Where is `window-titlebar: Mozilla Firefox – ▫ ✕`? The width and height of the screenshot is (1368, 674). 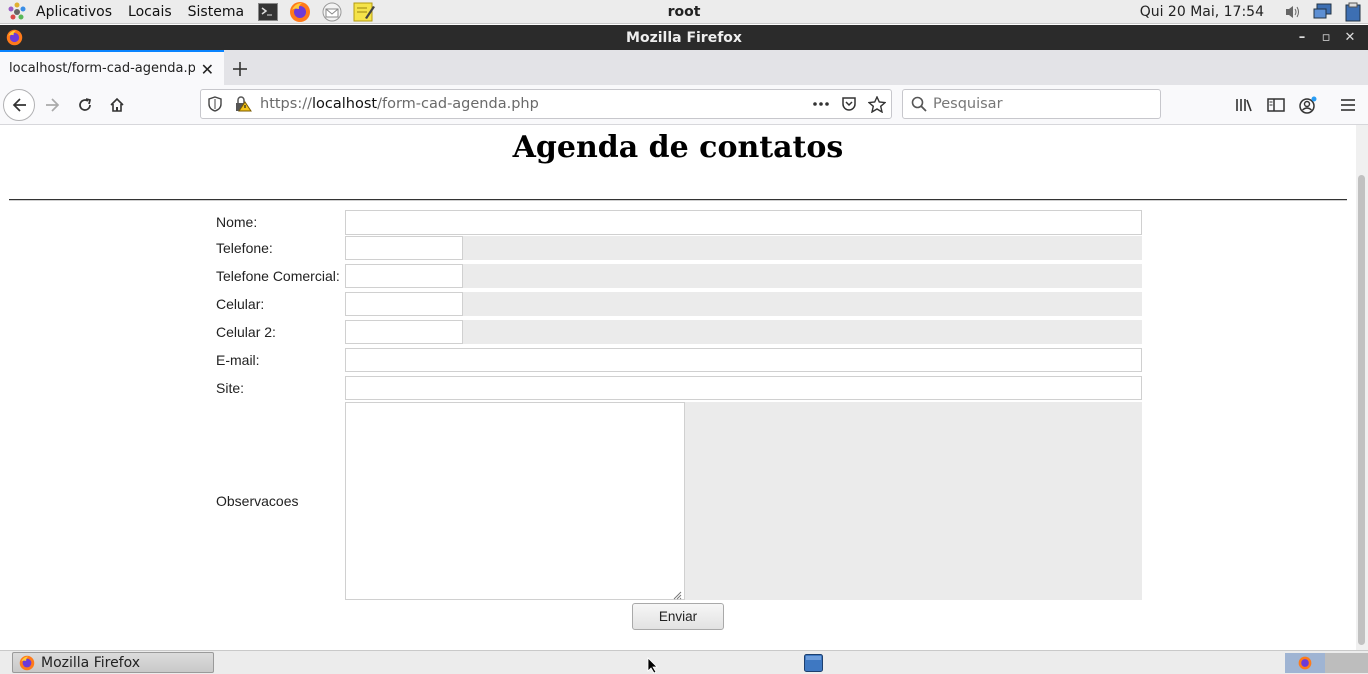 window-titlebar: Mozilla Firefox – ▫ ✕ is located at coordinates (684, 37).